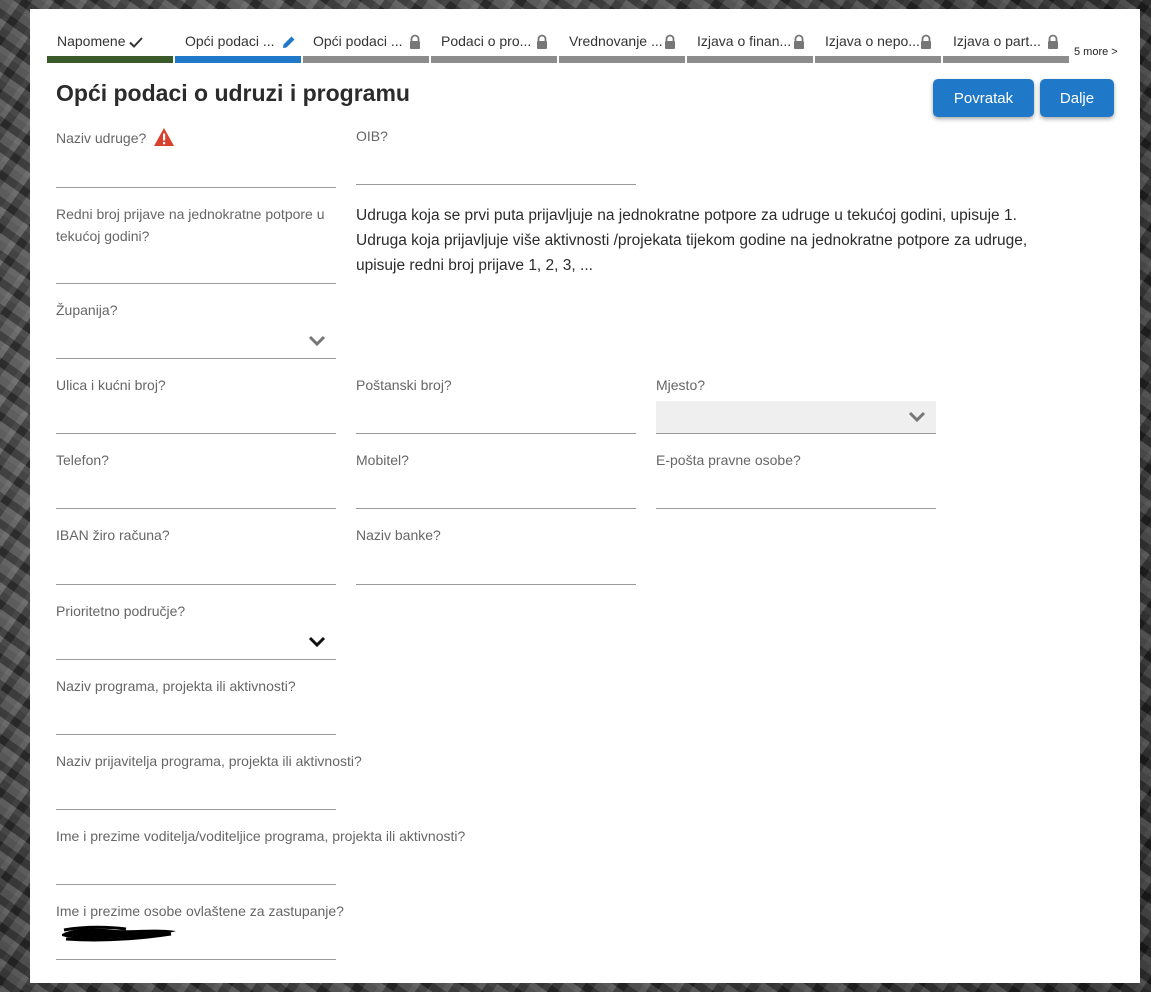  What do you see at coordinates (1096, 52) in the screenshot?
I see `more-steps-link: 5 more >` at bounding box center [1096, 52].